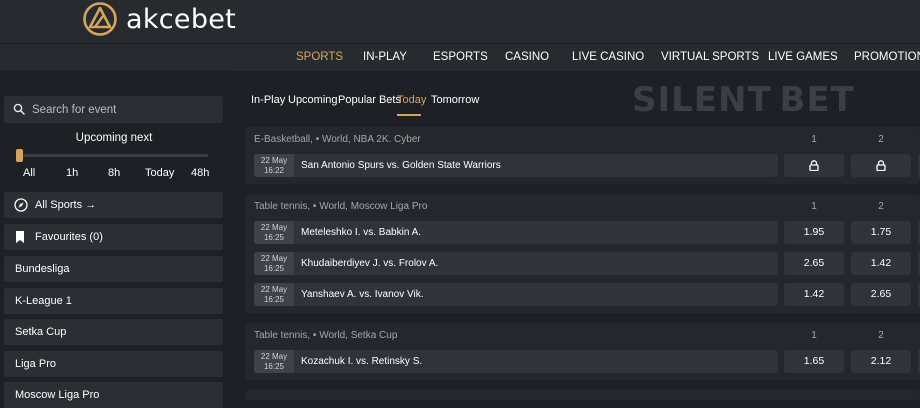 The height and width of the screenshot is (408, 920). I want to click on odds-button-1: 1.42, so click(814, 294).